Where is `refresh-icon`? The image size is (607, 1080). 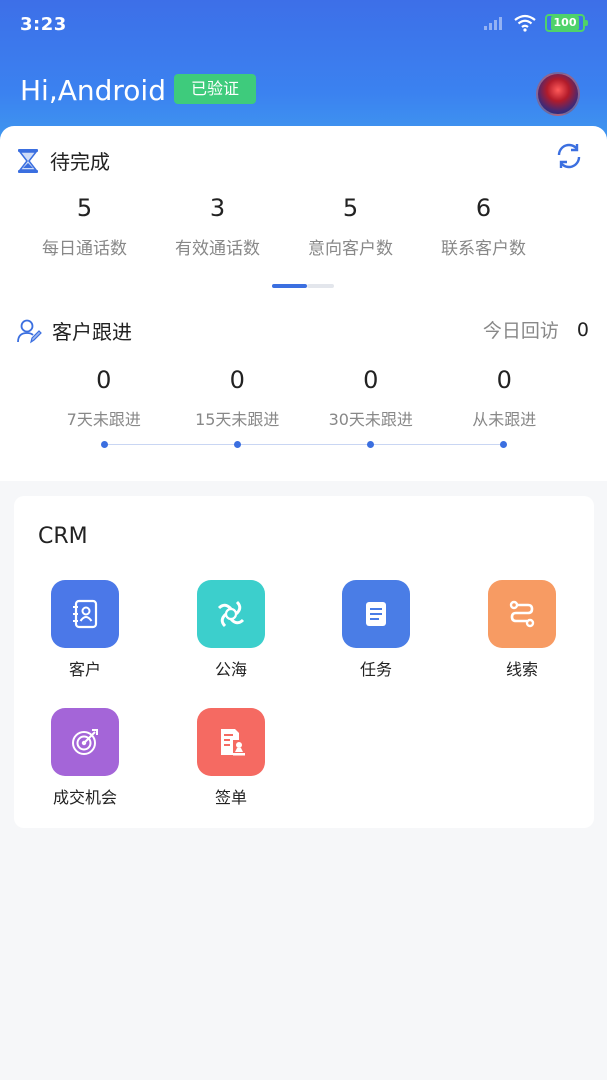
refresh-icon is located at coordinates (569, 156).